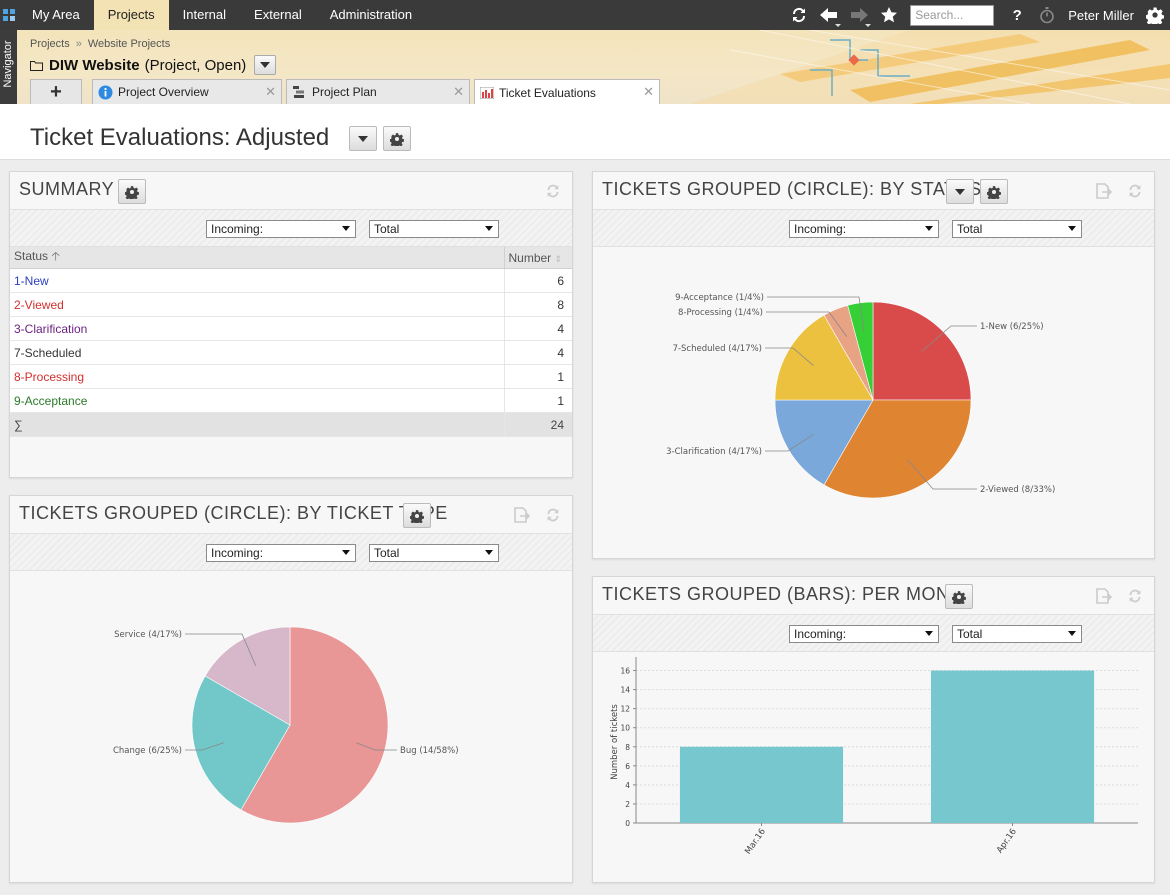 Image resolution: width=1170 pixels, height=895 pixels. What do you see at coordinates (627, 823) in the screenshot?
I see `y-tick-label: 0` at bounding box center [627, 823].